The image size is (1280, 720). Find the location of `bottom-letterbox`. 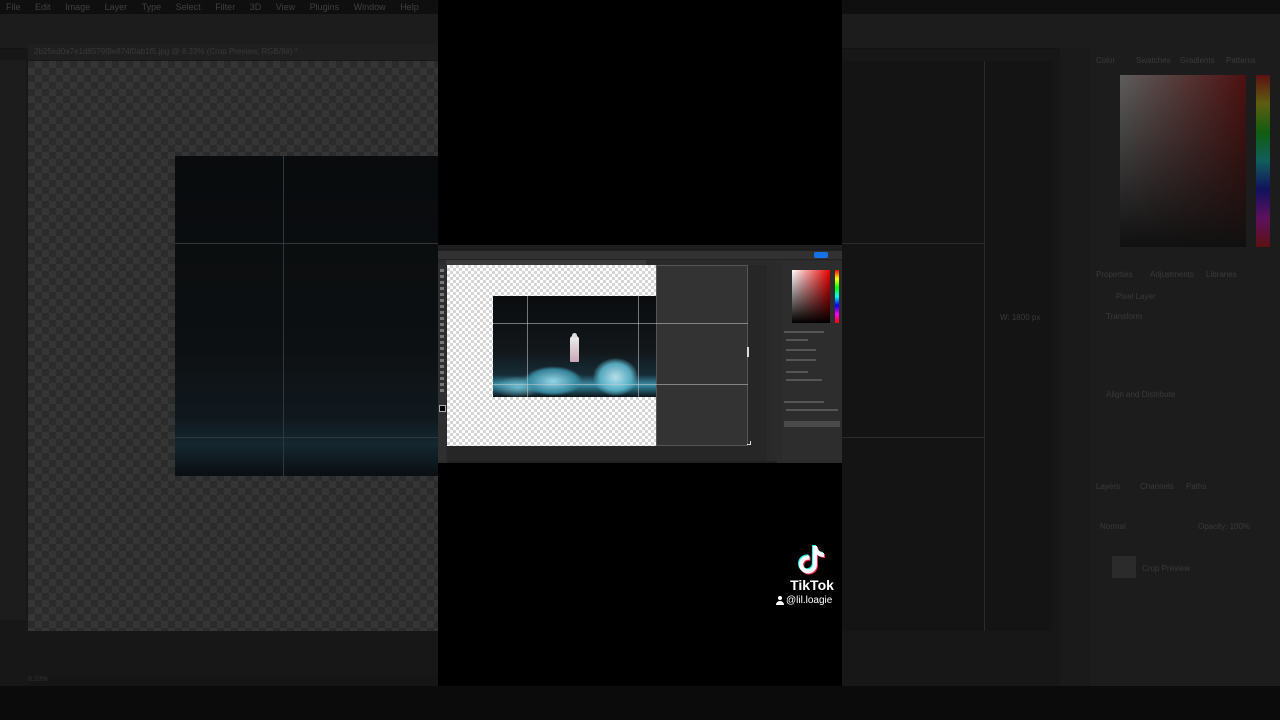

bottom-letterbox is located at coordinates (640, 703).